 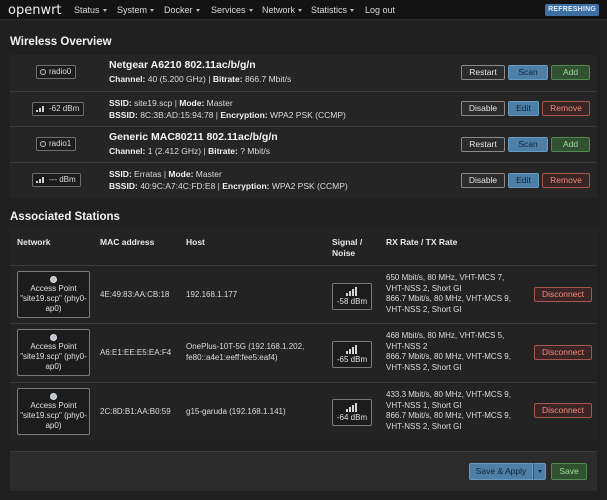 I want to click on menu-status: Status, so click(x=90, y=10).